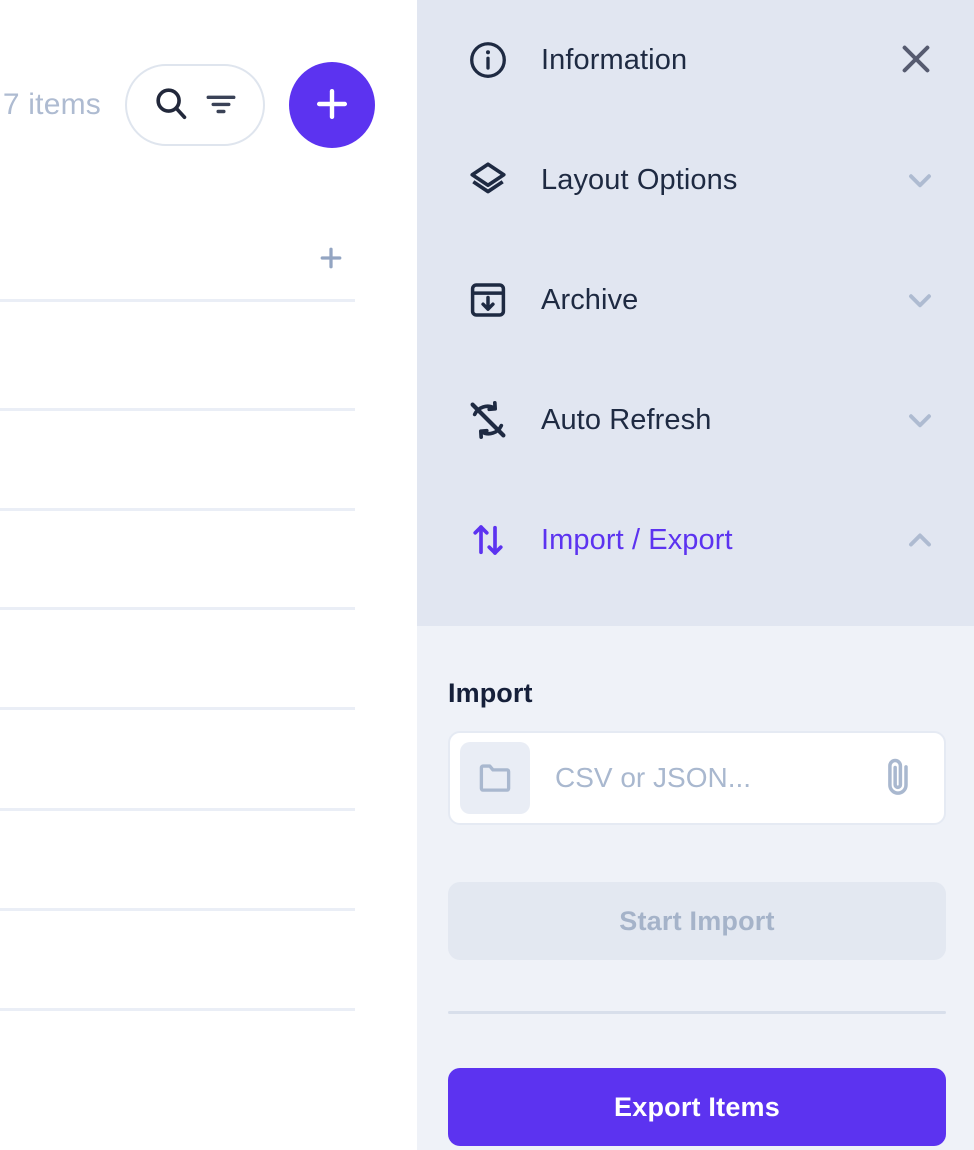  Describe the element at coordinates (221, 105) in the screenshot. I see `filter-icon` at that location.